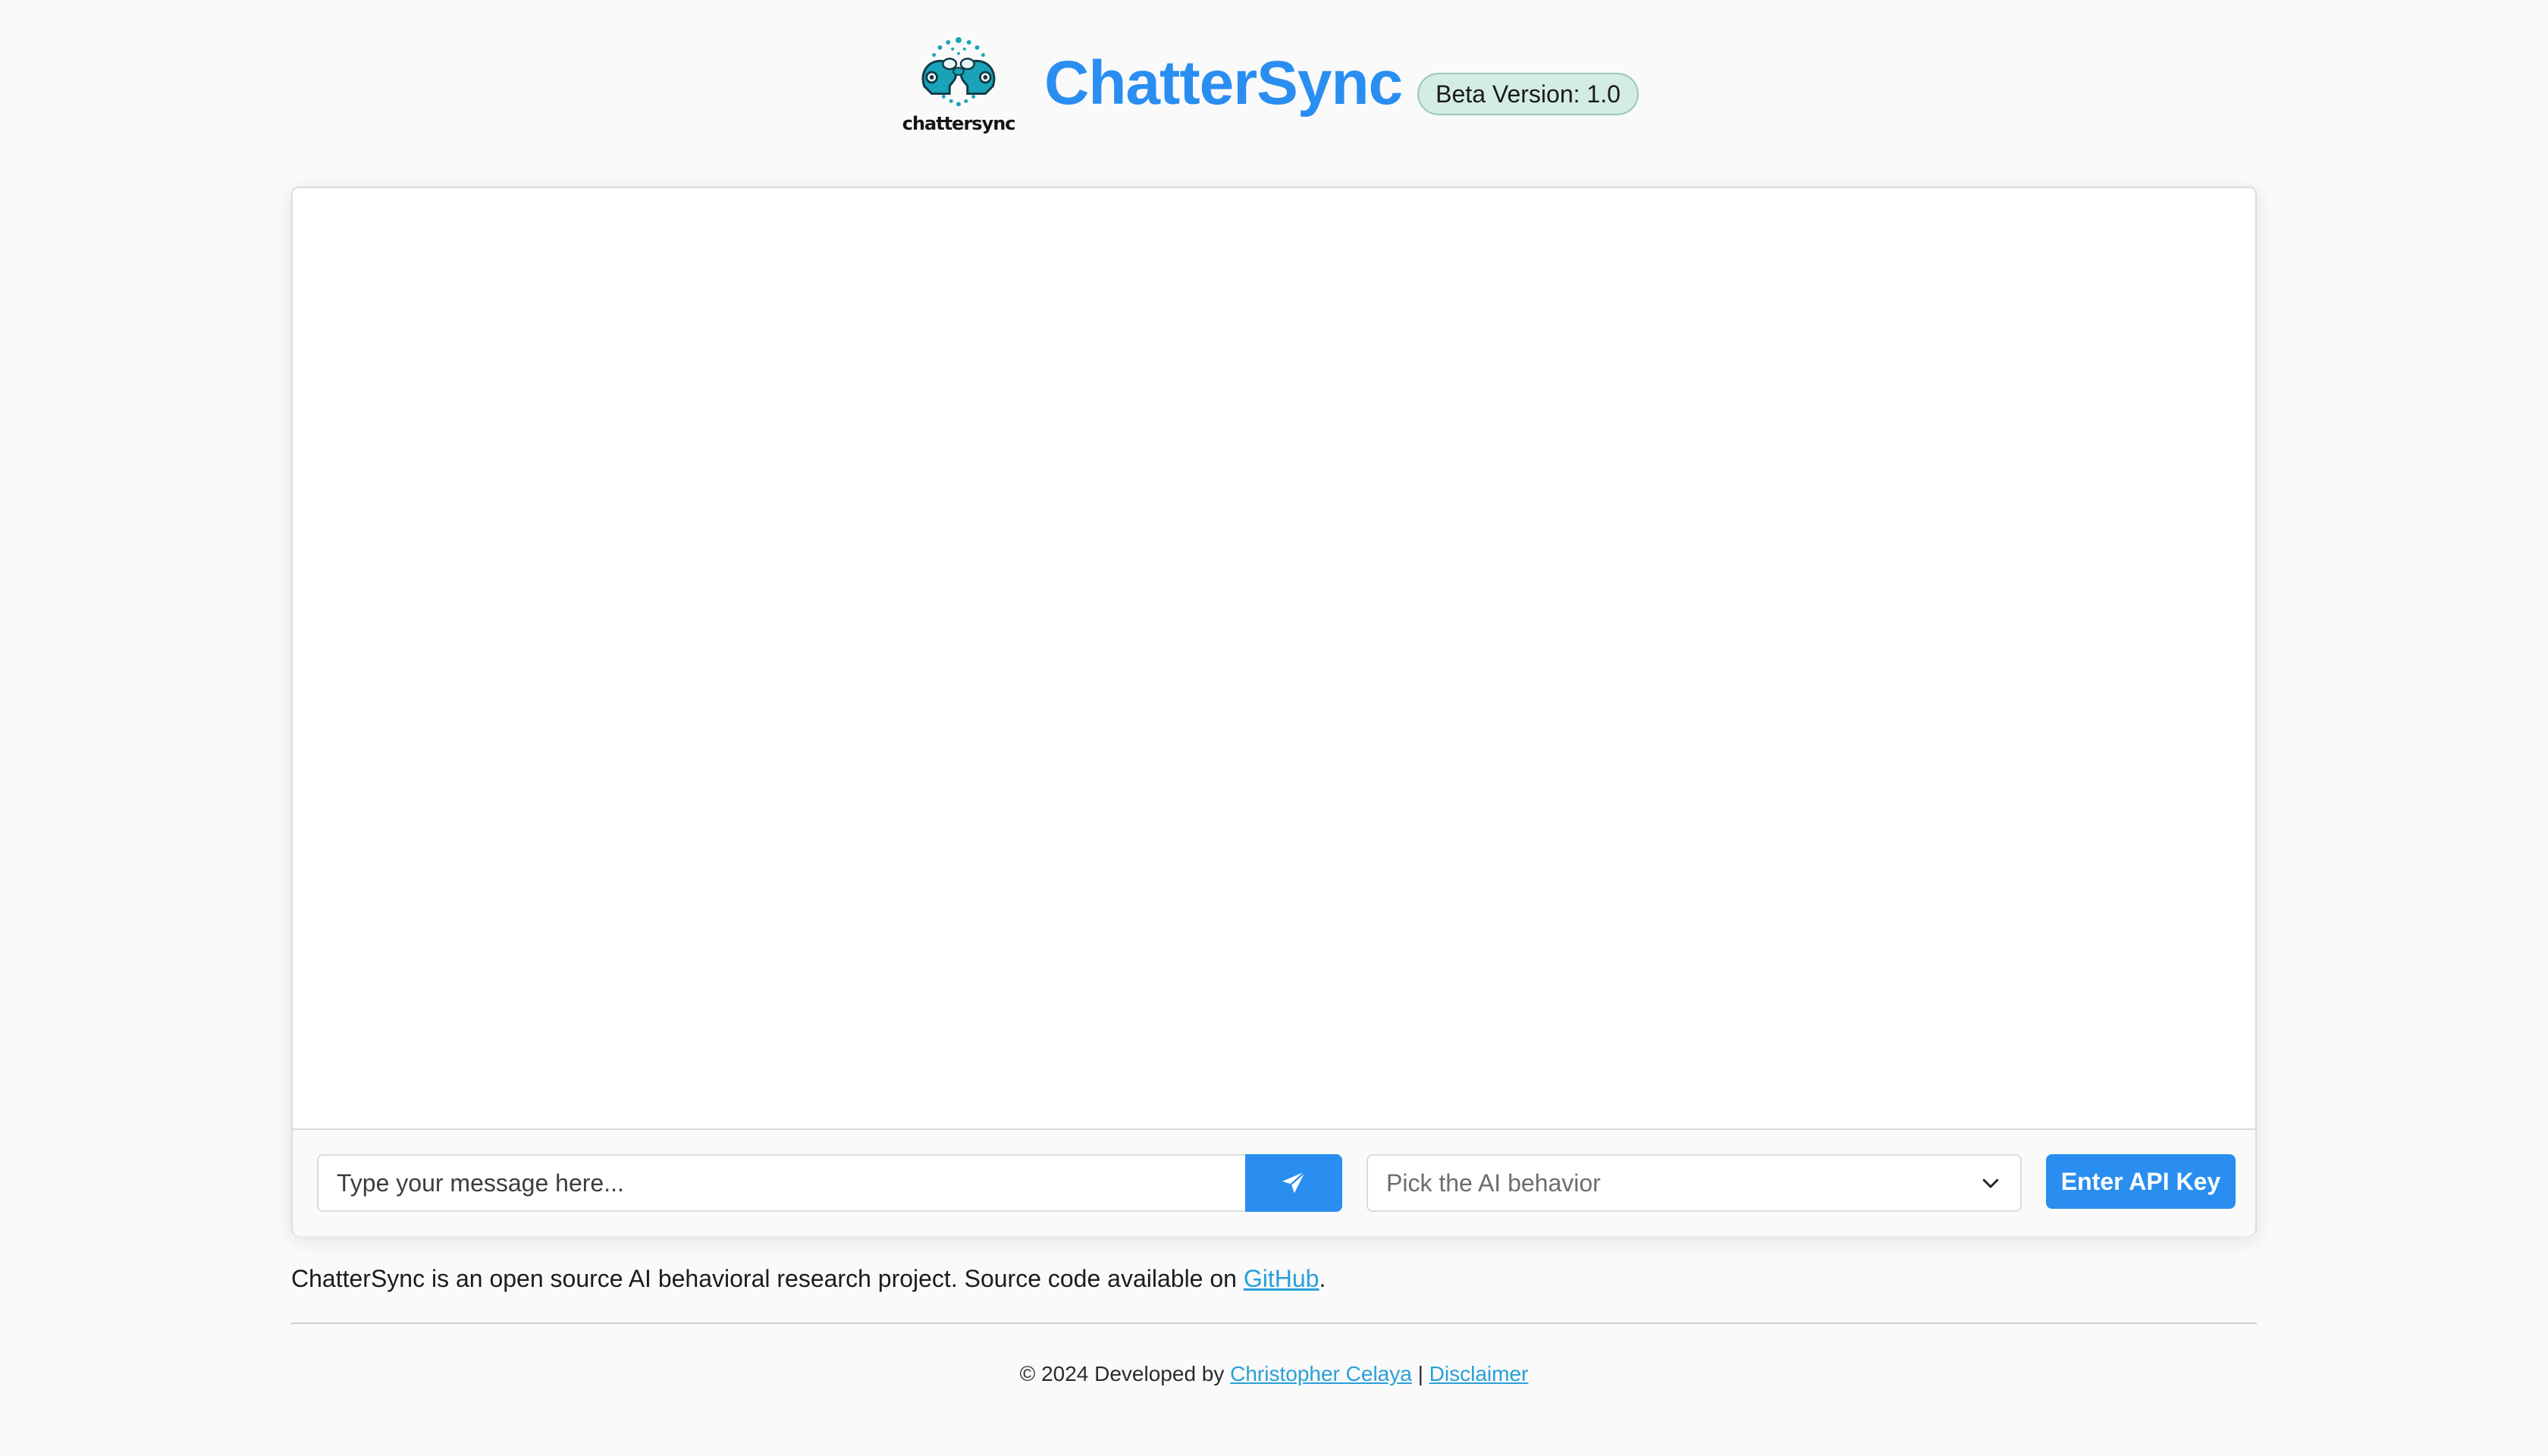 The width and height of the screenshot is (2548, 1456). What do you see at coordinates (1125, 1373) in the screenshot?
I see `copyright-text: © 2024 Developed by` at bounding box center [1125, 1373].